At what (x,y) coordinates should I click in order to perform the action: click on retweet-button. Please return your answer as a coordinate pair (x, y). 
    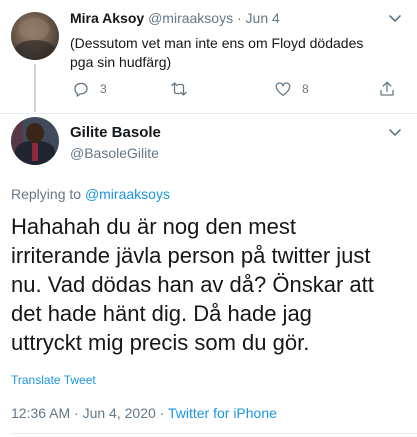
    Looking at the image, I should click on (184, 89).